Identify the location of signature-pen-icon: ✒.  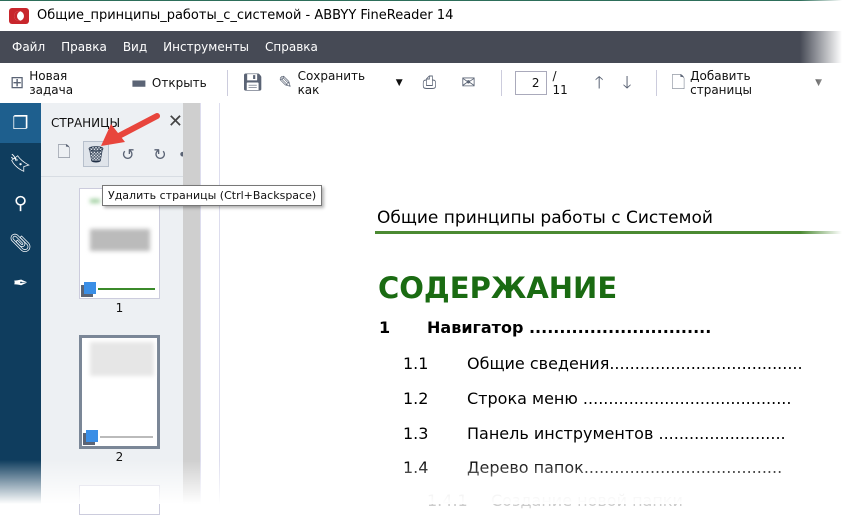
(20, 283).